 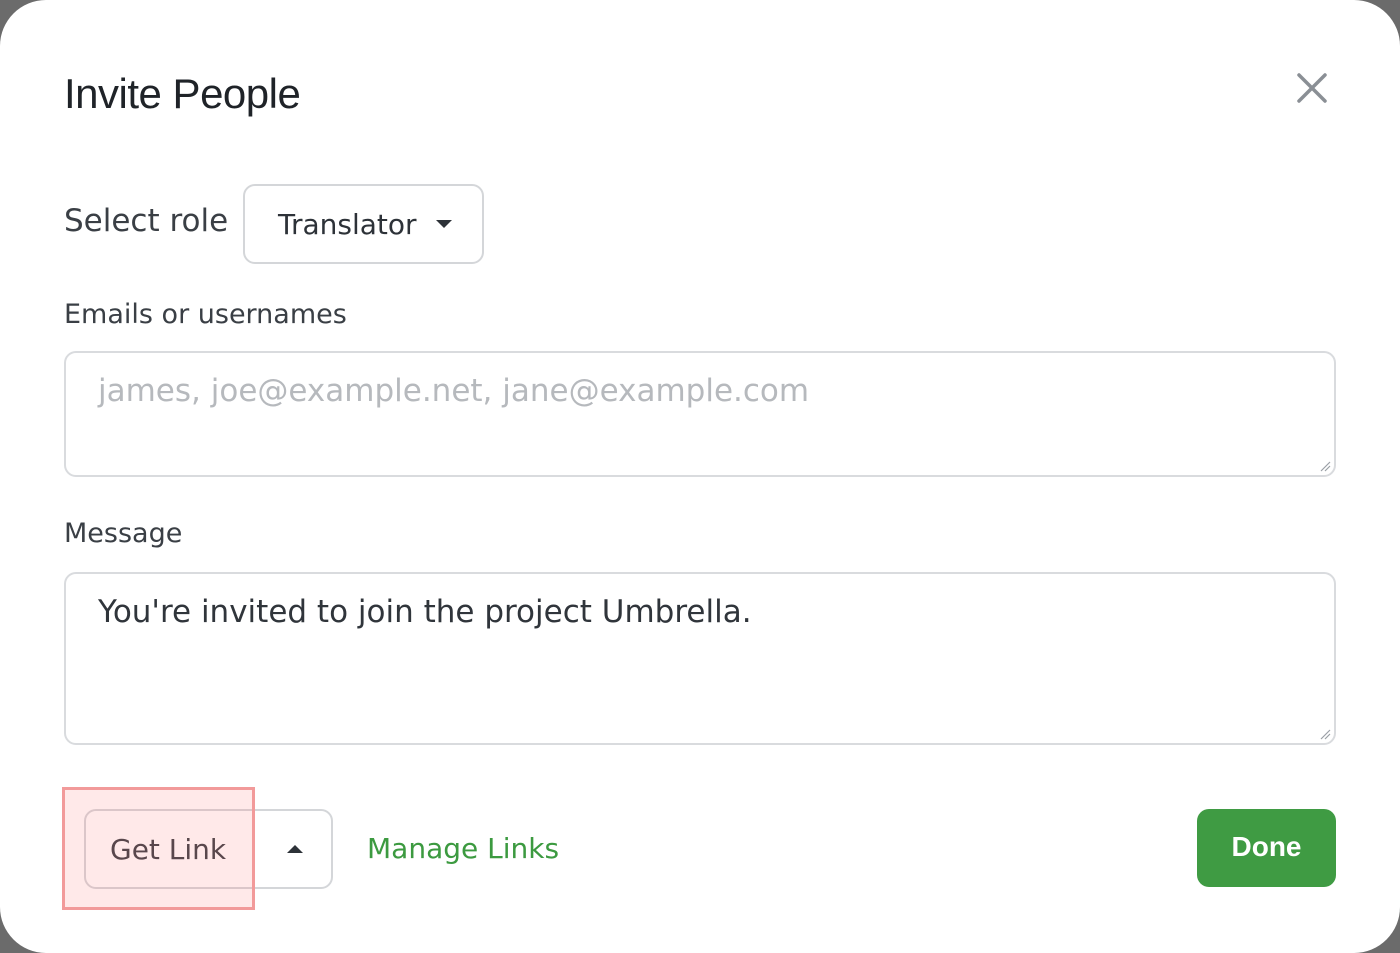 What do you see at coordinates (700, 414) in the screenshot?
I see `emails-input: james, joe@example.net, jane@example.com` at bounding box center [700, 414].